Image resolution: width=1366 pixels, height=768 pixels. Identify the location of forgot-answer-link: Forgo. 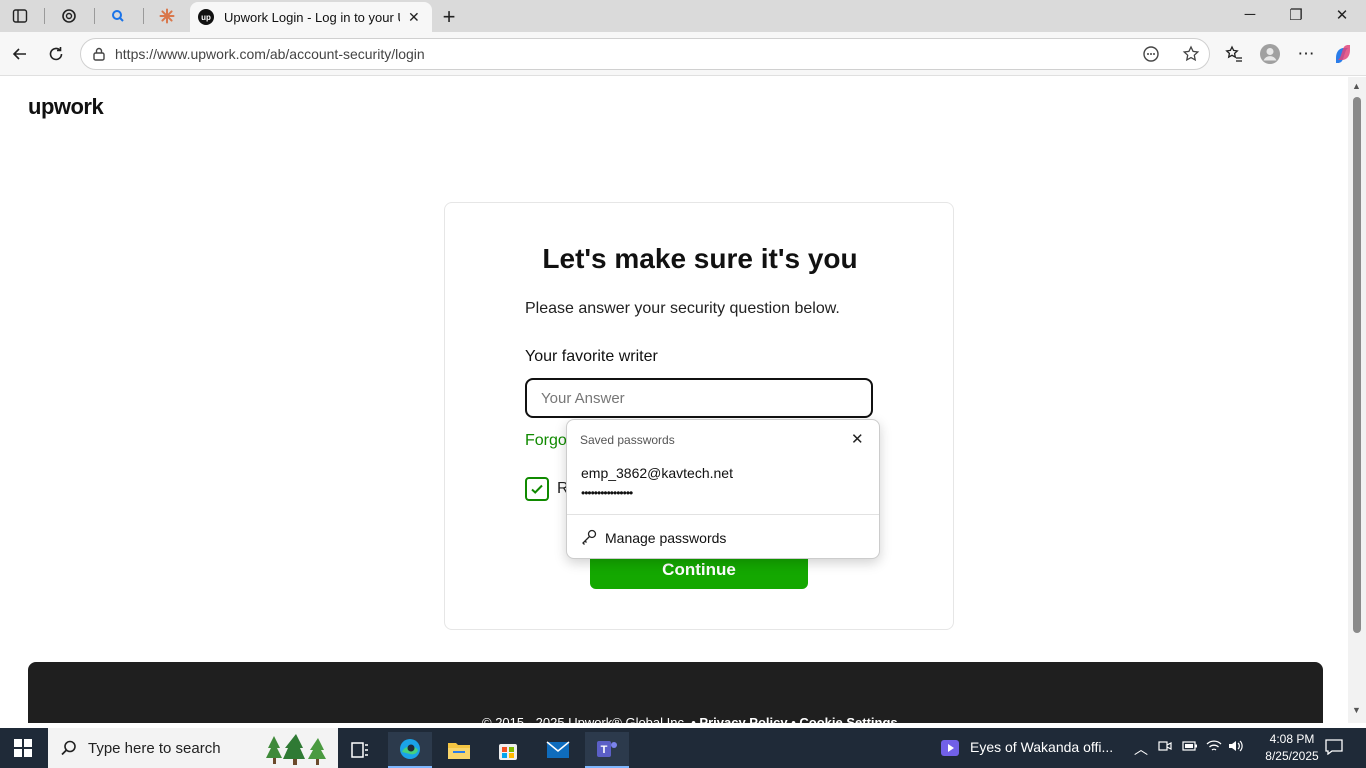
(546, 441).